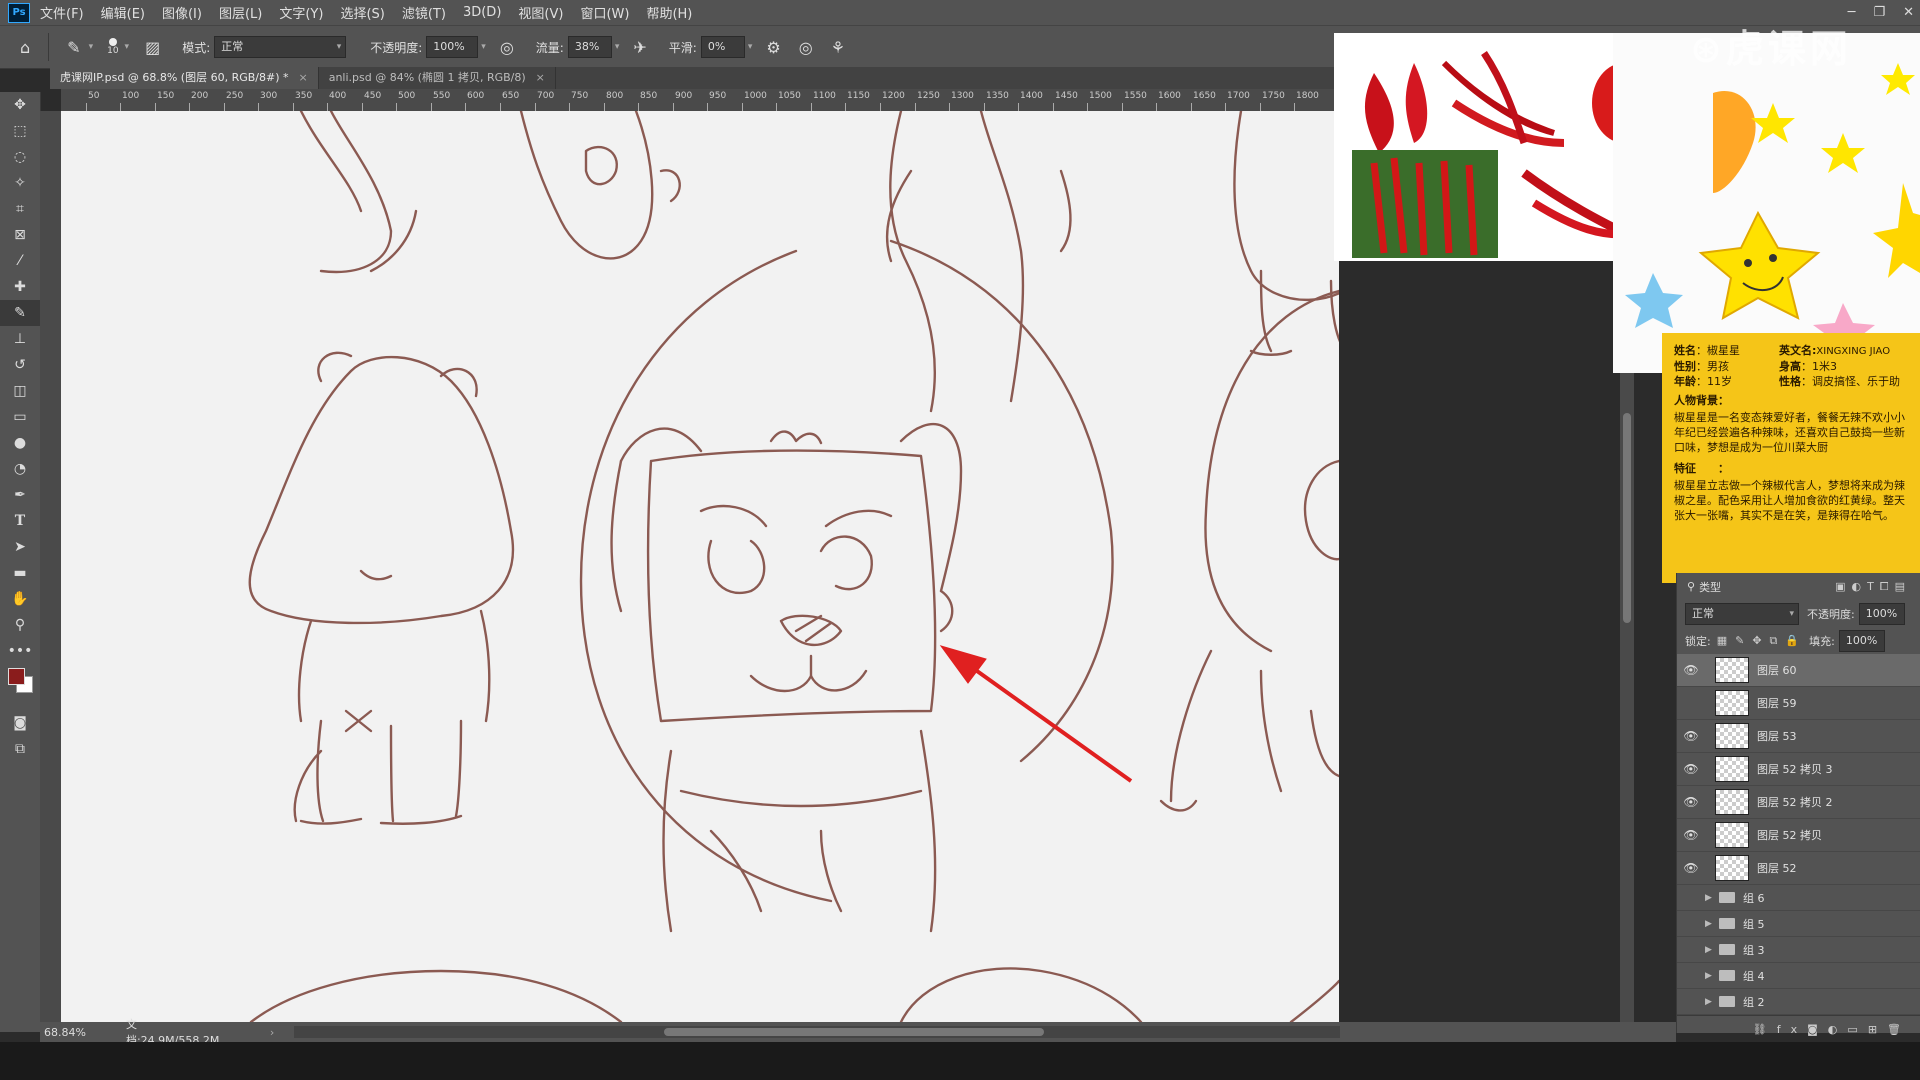 Image resolution: width=1920 pixels, height=1080 pixels. What do you see at coordinates (20, 687) in the screenshot?
I see `color-swatches` at bounding box center [20, 687].